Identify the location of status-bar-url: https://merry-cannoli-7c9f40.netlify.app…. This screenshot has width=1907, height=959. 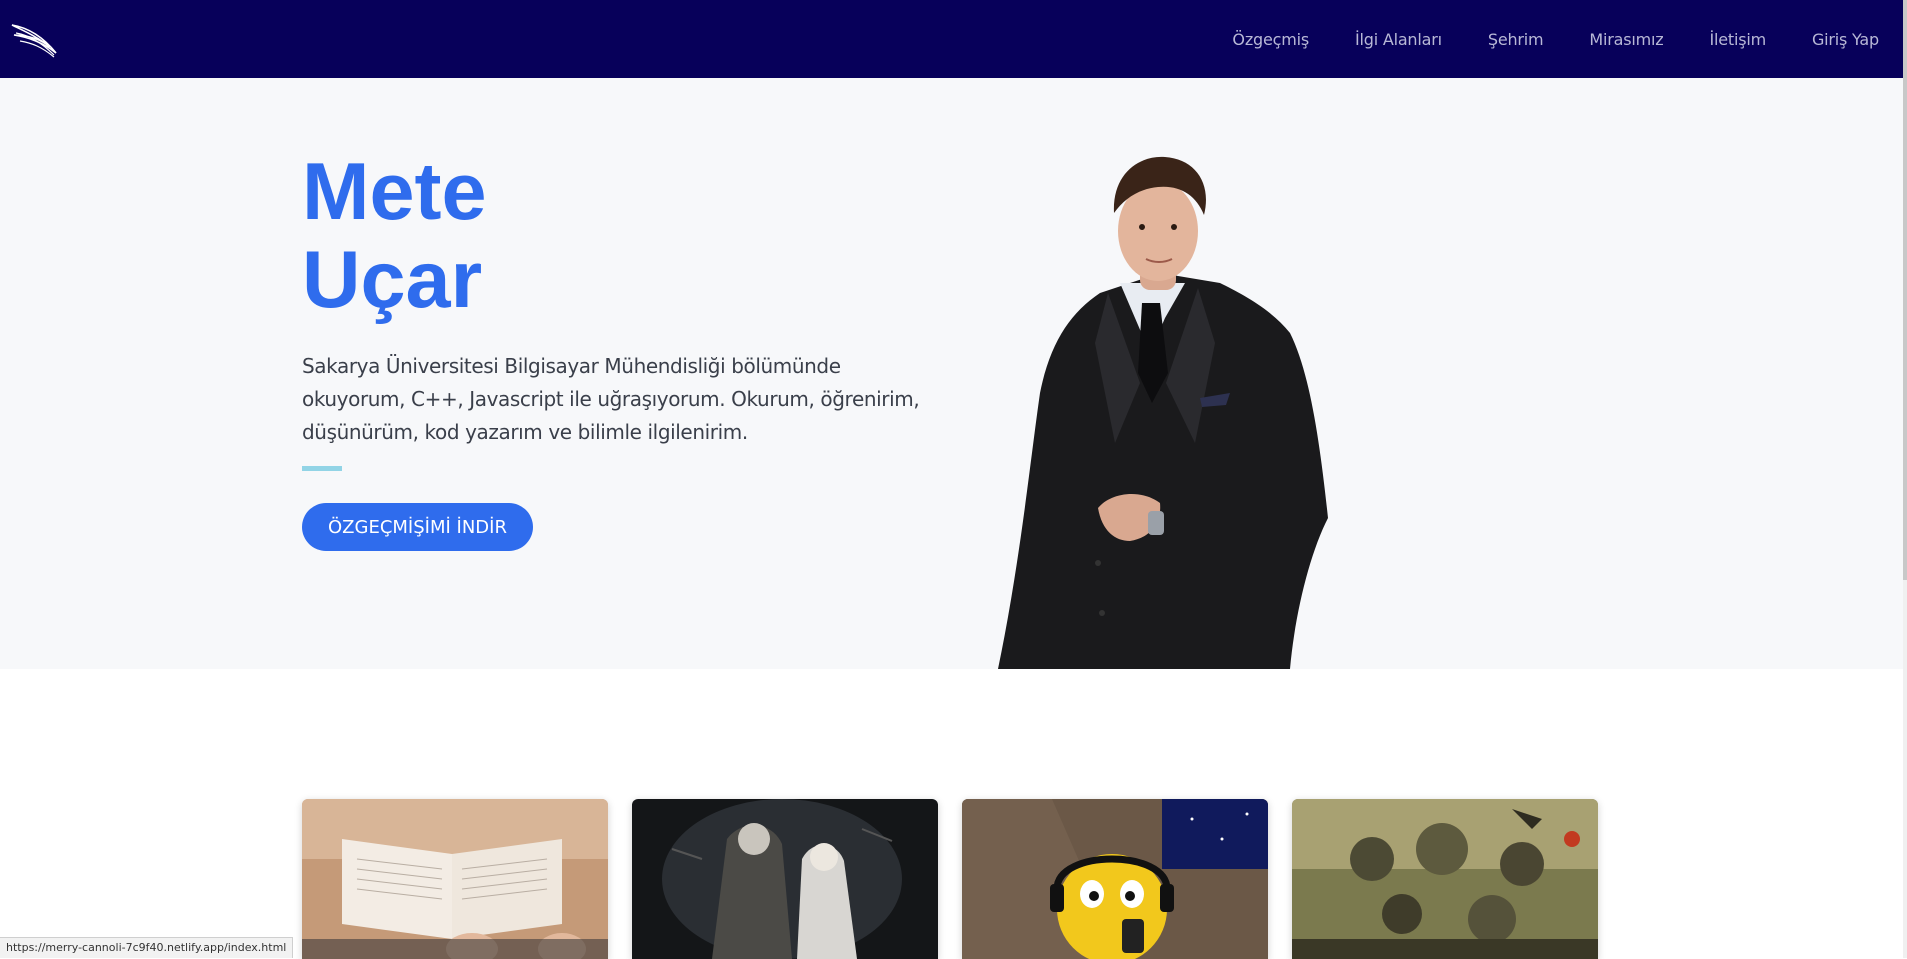
(147, 947).